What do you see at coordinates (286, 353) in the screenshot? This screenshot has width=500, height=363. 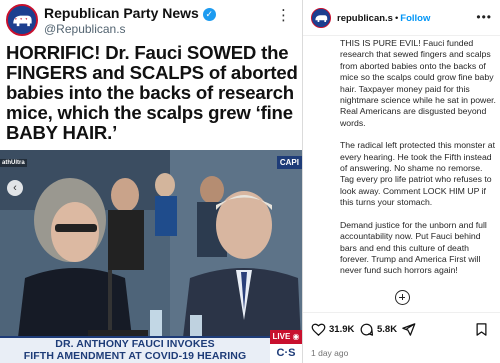 I see `cspan-logo: C·S` at bounding box center [286, 353].